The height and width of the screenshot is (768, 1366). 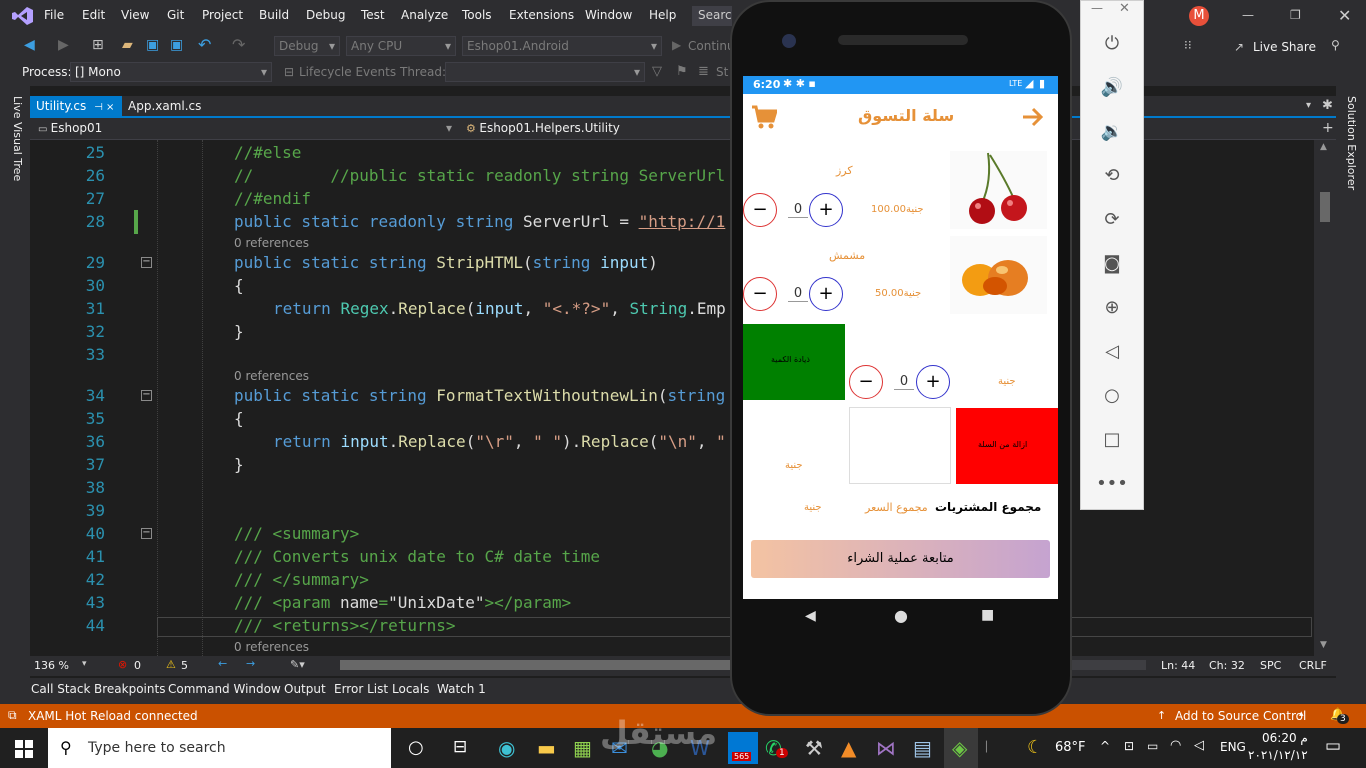 I want to click on back-icon: ◀, so click(x=29, y=45).